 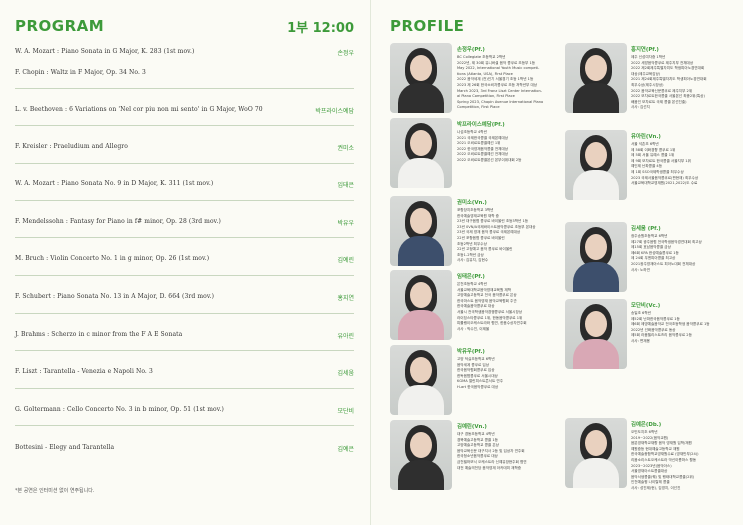 I want to click on performer-name: 김예은(Db.), so click(x=646, y=425).